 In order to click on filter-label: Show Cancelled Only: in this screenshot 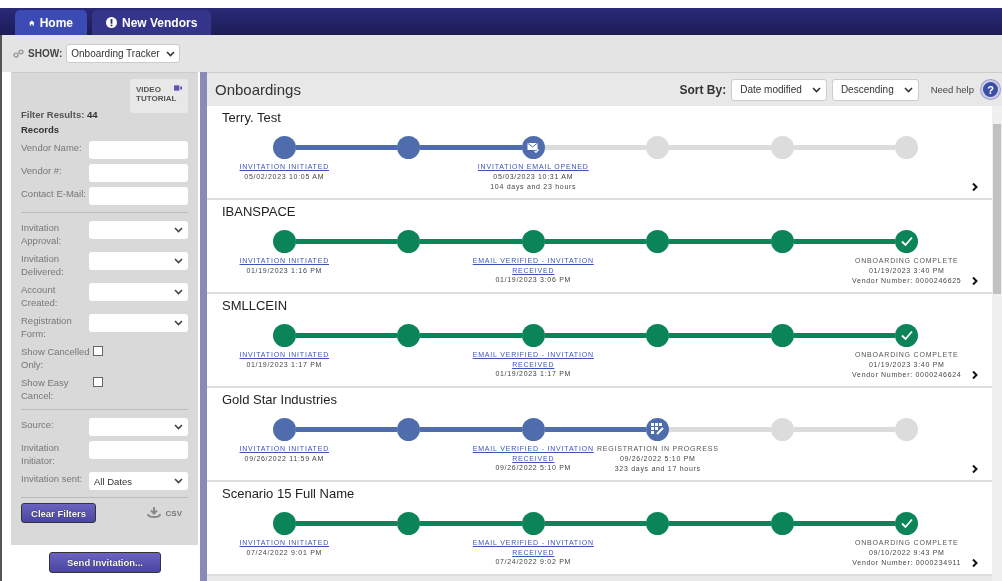, I will do `click(56, 358)`.